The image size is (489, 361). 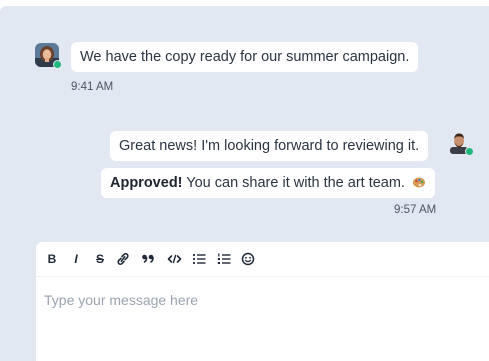 I want to click on numbered-list-button, so click(x=224, y=259).